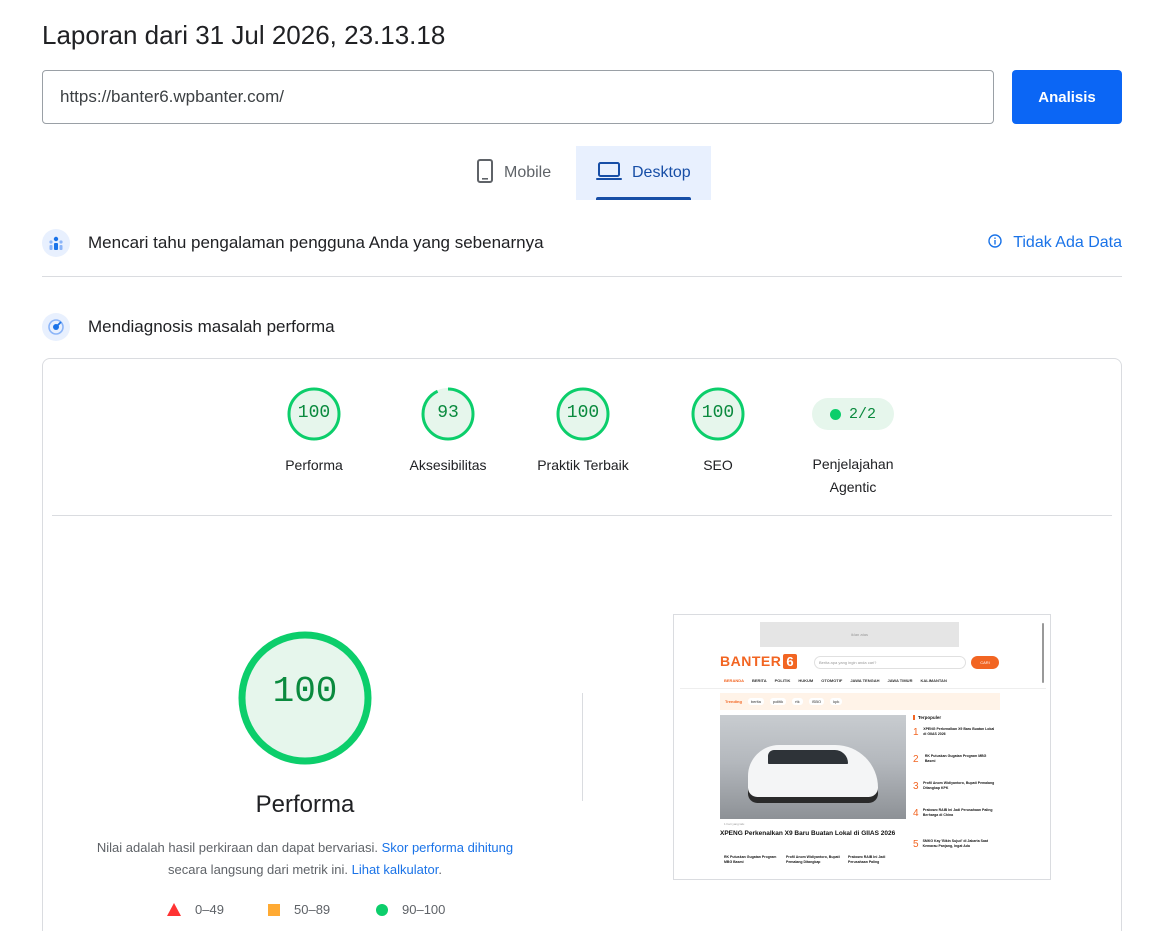 Image resolution: width=1168 pixels, height=931 pixels. Describe the element at coordinates (305, 804) in the screenshot. I see `performance-label: Performa` at that location.